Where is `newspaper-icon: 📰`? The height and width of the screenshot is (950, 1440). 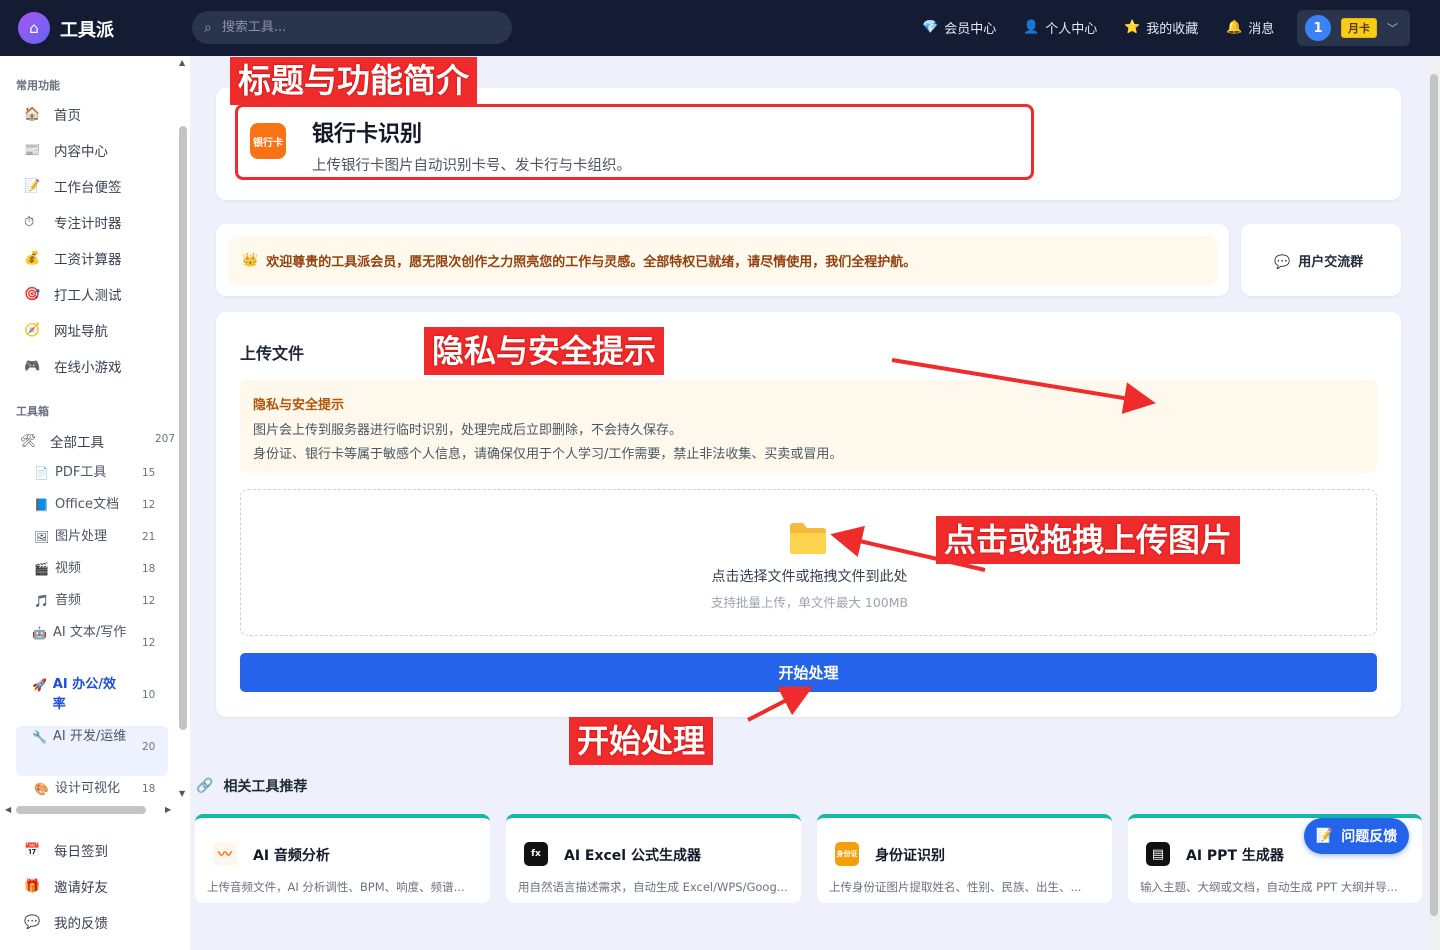
newspaper-icon: 📰 is located at coordinates (32, 150).